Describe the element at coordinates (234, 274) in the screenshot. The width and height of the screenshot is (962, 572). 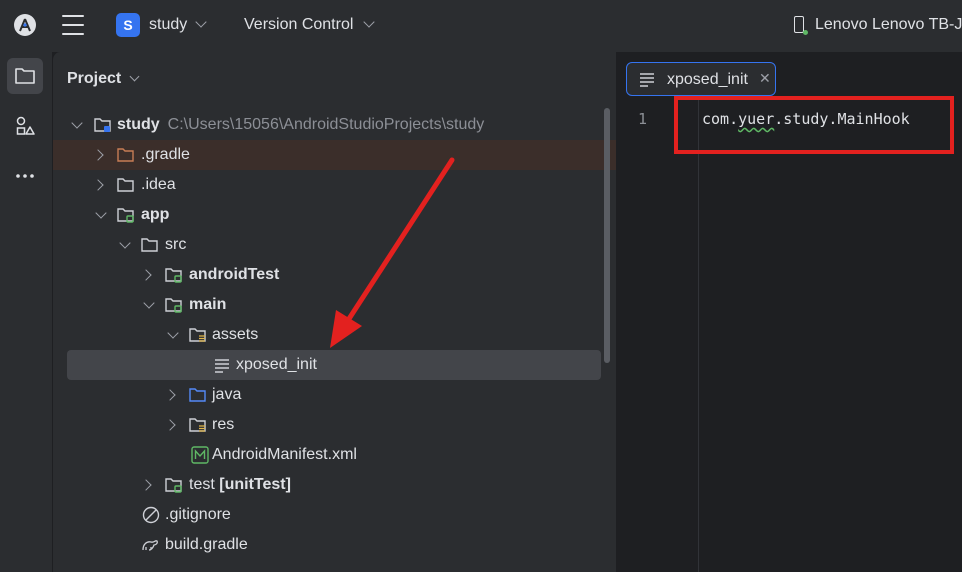
I see `tree-label: androidTest` at that location.